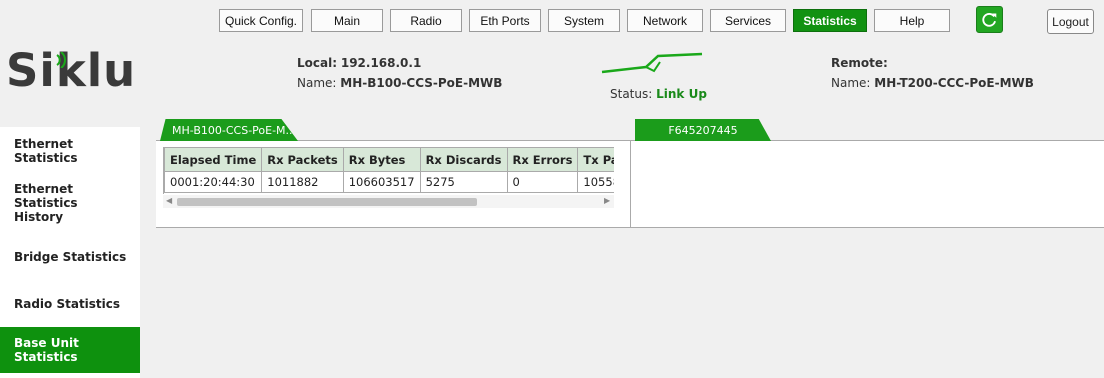 The height and width of the screenshot is (378, 1104). I want to click on col-rx-packets: Rx Packets, so click(302, 159).